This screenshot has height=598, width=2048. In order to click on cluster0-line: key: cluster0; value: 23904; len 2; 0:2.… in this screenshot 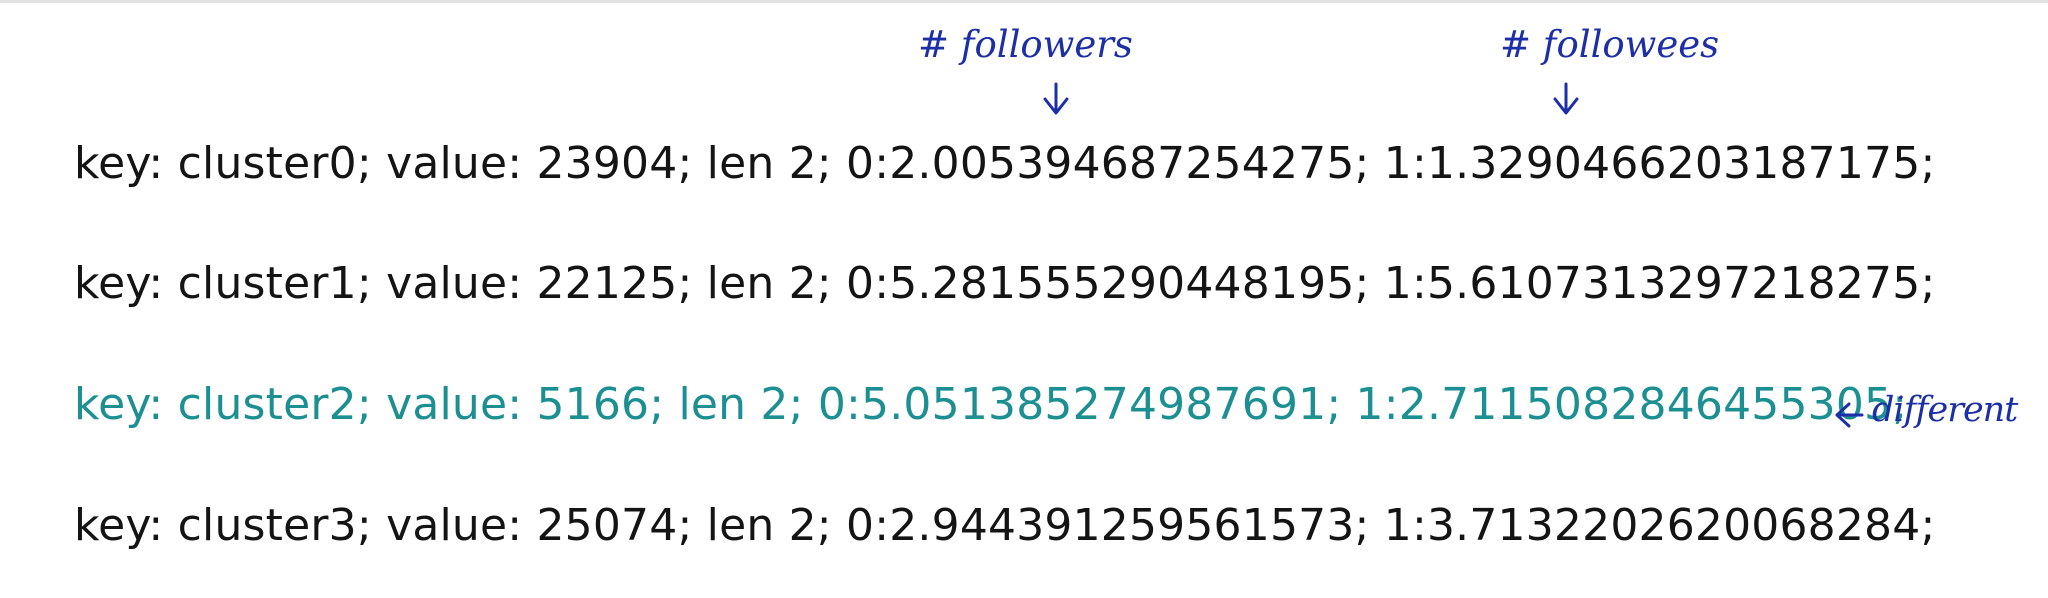, I will do `click(1005, 163)`.